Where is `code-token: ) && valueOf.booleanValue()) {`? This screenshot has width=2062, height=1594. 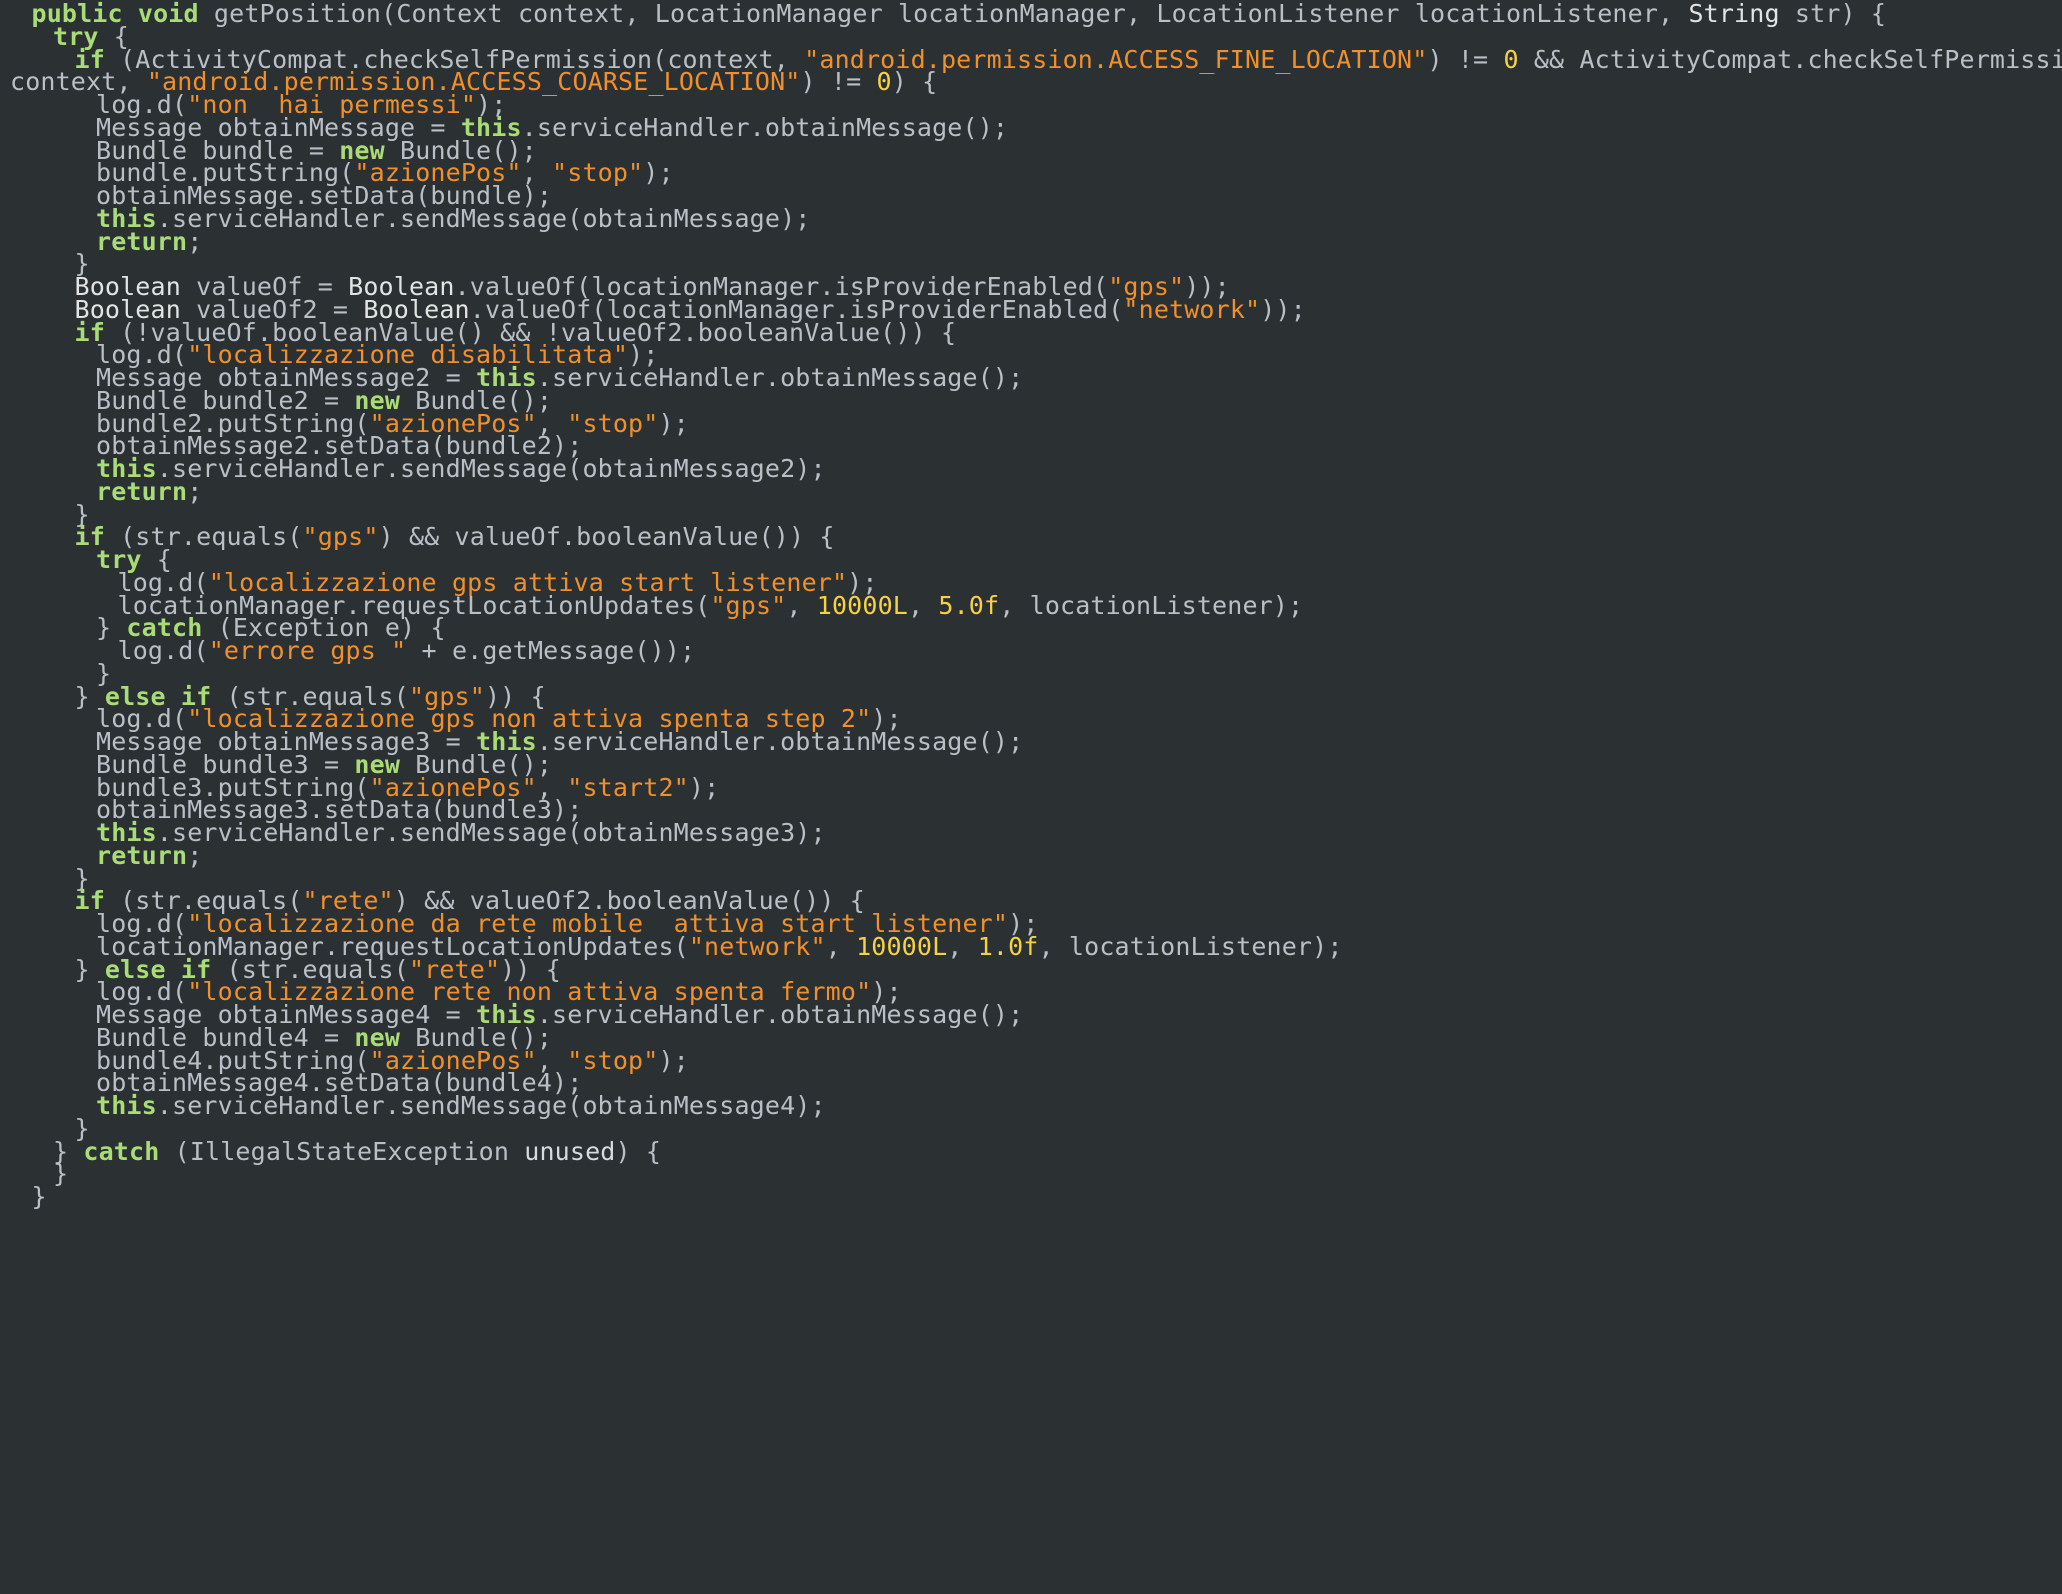 code-token: ) && valueOf.booleanValue()) { is located at coordinates (606, 537).